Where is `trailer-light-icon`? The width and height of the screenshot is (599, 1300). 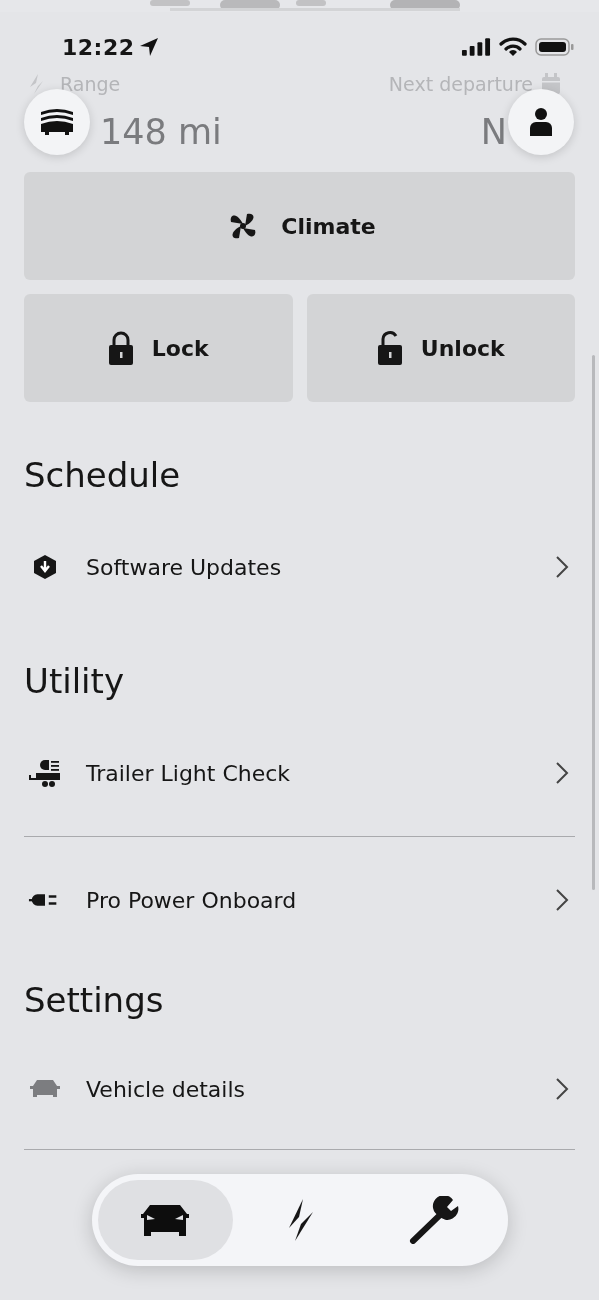 trailer-light-icon is located at coordinates (45, 773).